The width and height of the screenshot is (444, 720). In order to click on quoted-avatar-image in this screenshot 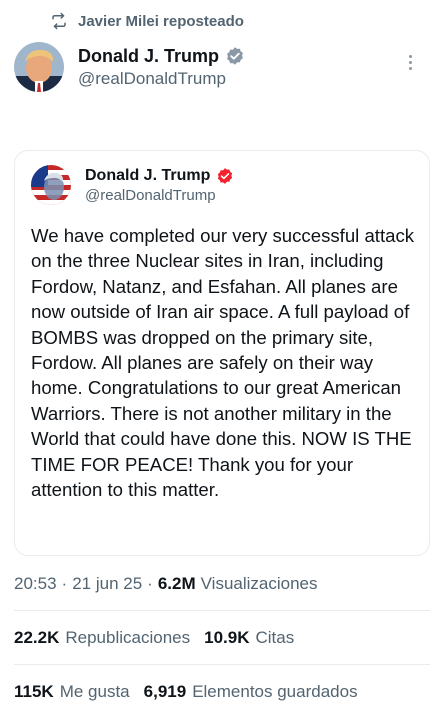, I will do `click(51, 185)`.